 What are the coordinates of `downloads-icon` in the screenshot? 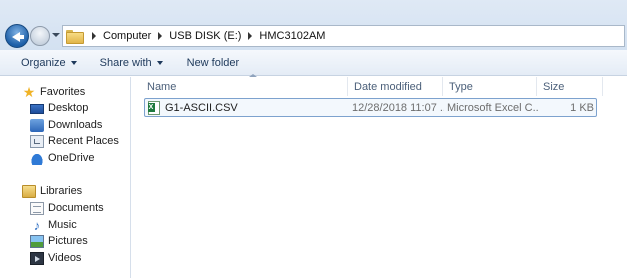 It's located at (37, 125).